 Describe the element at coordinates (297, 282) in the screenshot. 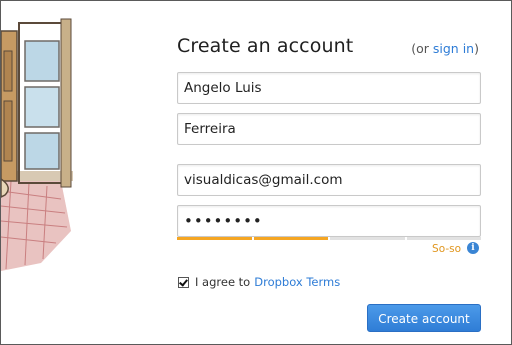

I see `dropbox-terms-link: Dropbox Terms` at that location.